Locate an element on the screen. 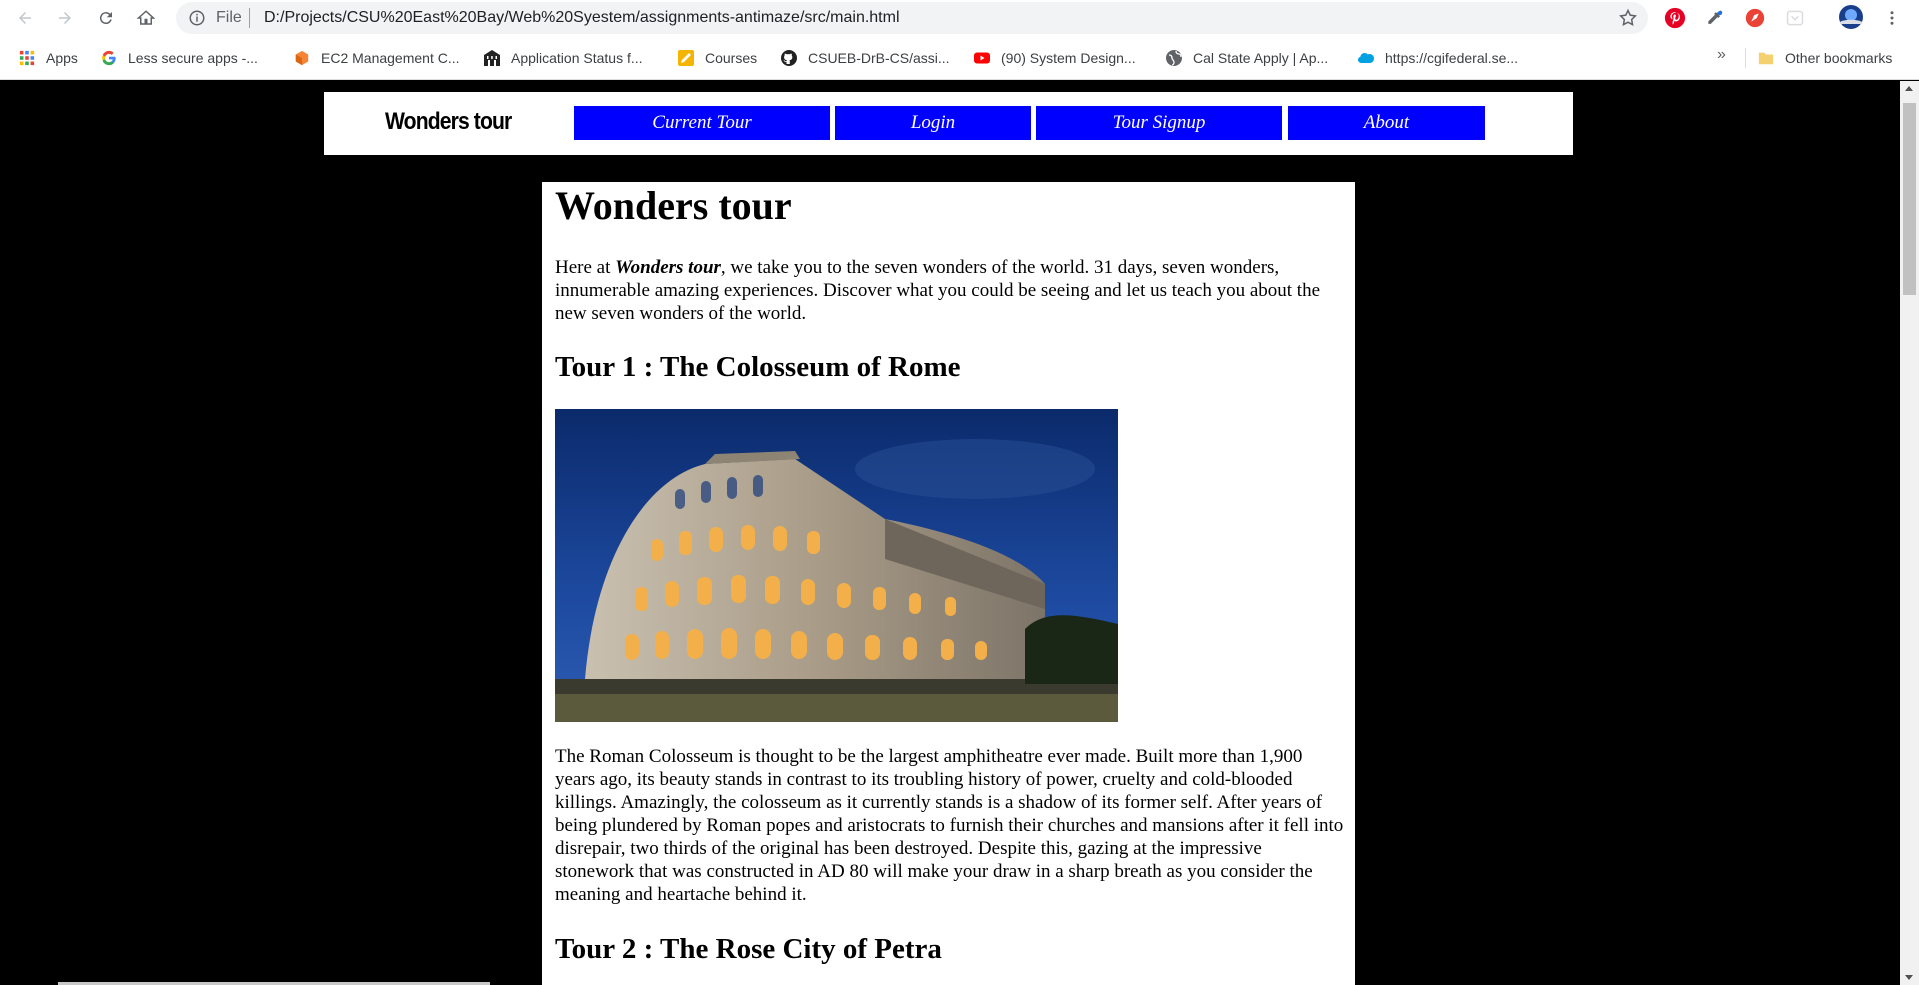 This screenshot has height=985, width=1919. other-bookmarks-folder: Other bookmarks is located at coordinates (1824, 58).